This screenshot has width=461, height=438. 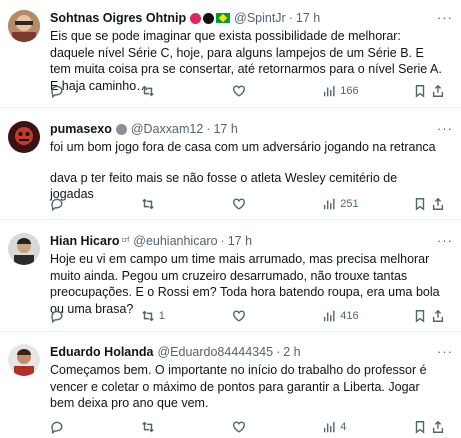 I want to click on views-button: 4, so click(x=342, y=427).